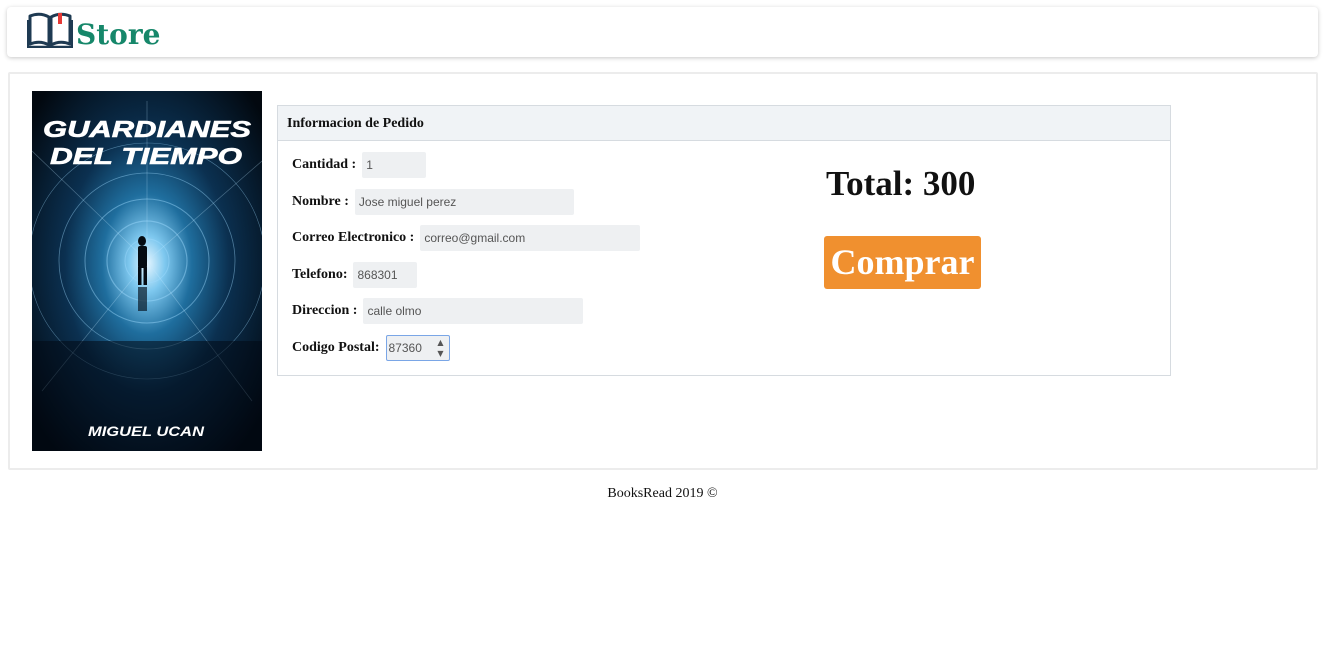 The image size is (1325, 668). I want to click on order-total: Total: 300, so click(901, 183).